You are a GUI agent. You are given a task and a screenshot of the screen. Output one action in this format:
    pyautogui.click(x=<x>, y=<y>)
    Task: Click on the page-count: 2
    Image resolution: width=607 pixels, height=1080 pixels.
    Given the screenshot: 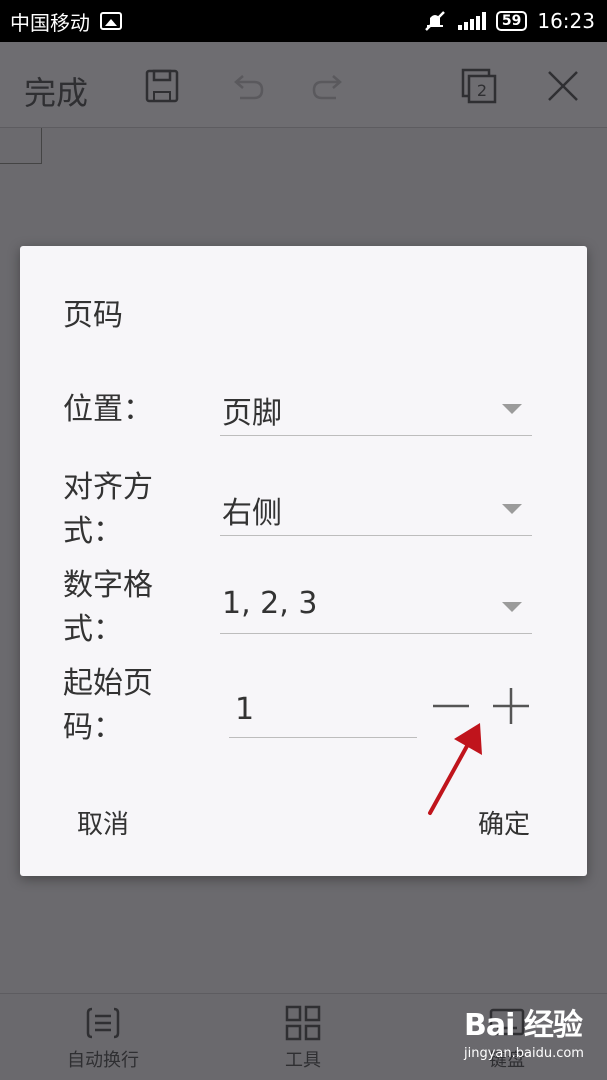 What is the action you would take?
    pyautogui.click(x=482, y=90)
    